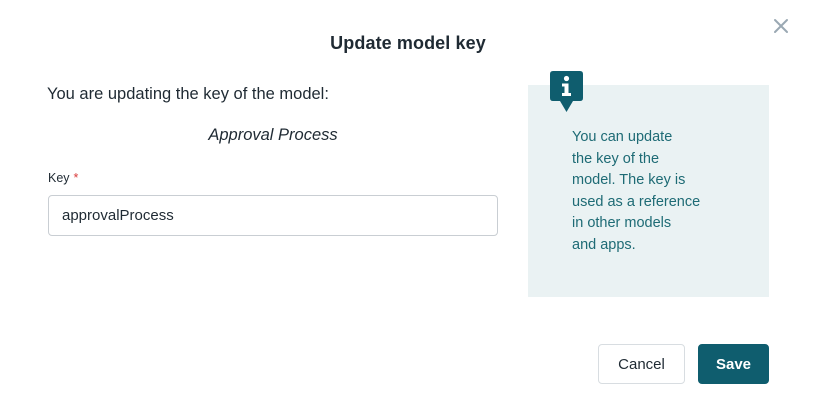 The width and height of the screenshot is (816, 414). Describe the element at coordinates (641, 364) in the screenshot. I see `cancel-button: Cancel` at that location.